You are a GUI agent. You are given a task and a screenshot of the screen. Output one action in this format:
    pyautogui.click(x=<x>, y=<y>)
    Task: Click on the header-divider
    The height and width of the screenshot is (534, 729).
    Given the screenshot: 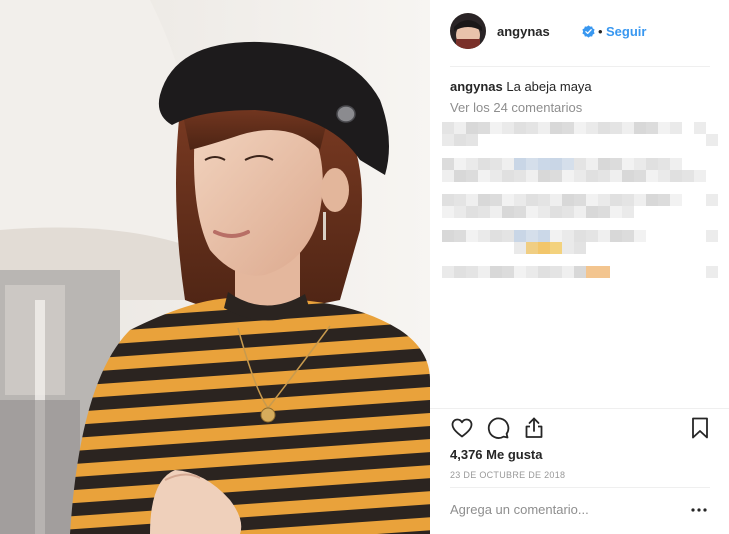 What is the action you would take?
    pyautogui.click(x=580, y=66)
    